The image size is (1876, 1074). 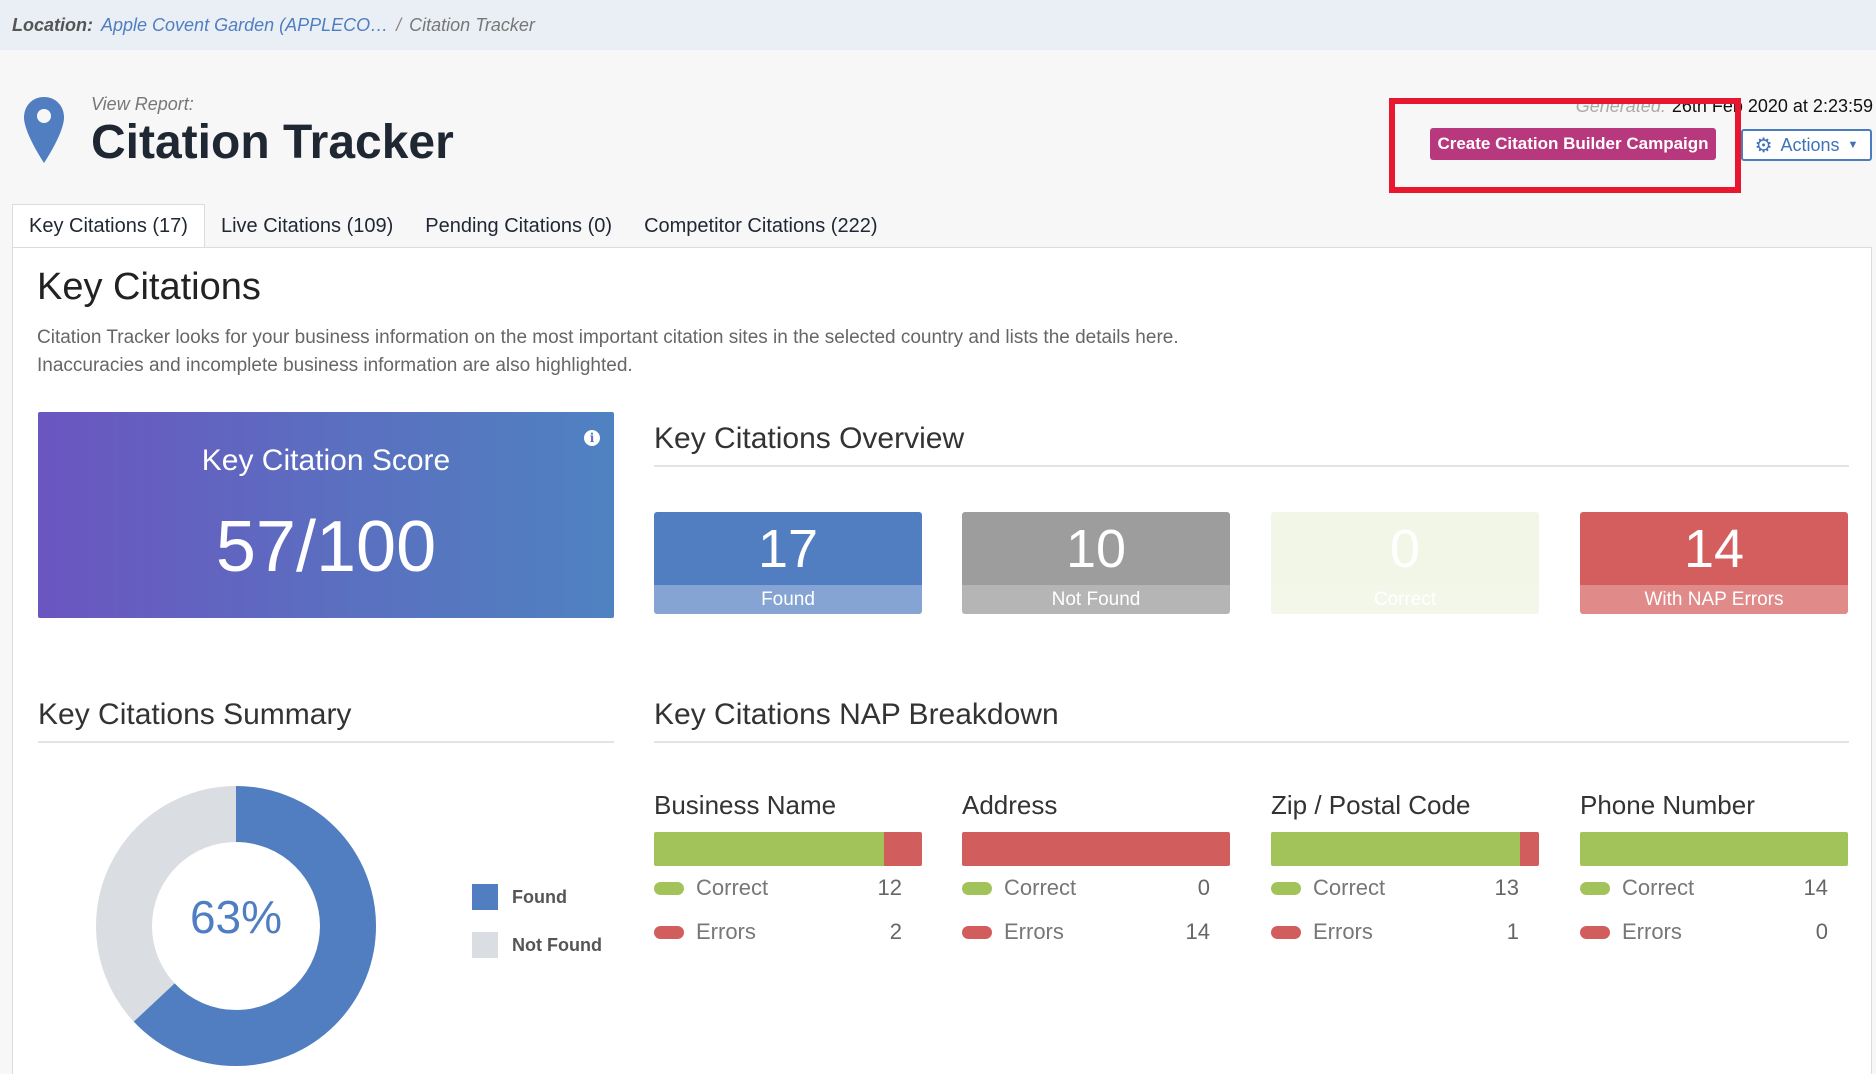 I want to click on stat-found: 17 Found, so click(x=788, y=563).